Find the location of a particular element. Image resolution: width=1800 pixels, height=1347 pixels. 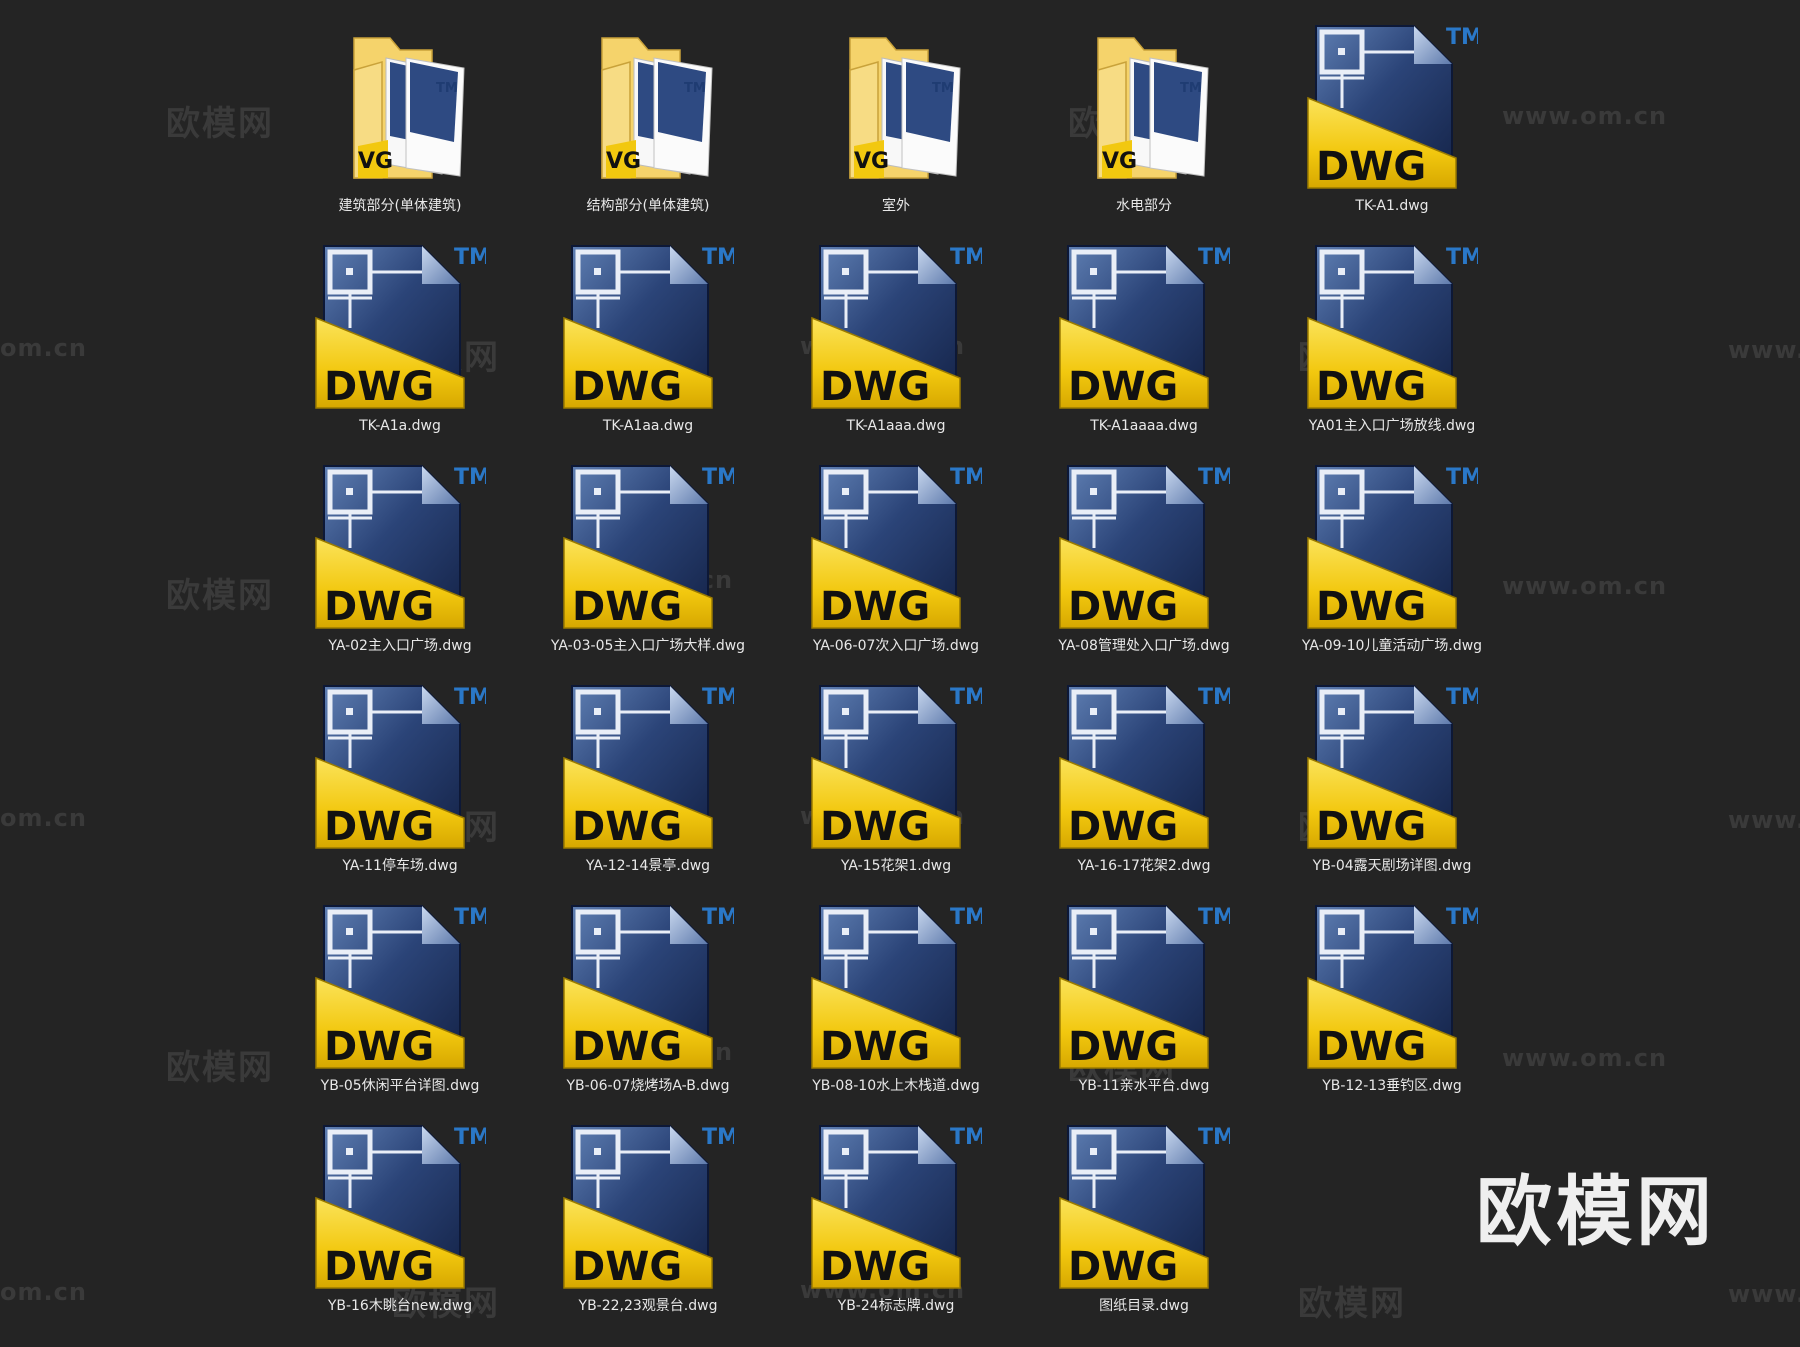

file-name-label: 室外 is located at coordinates (896, 206).